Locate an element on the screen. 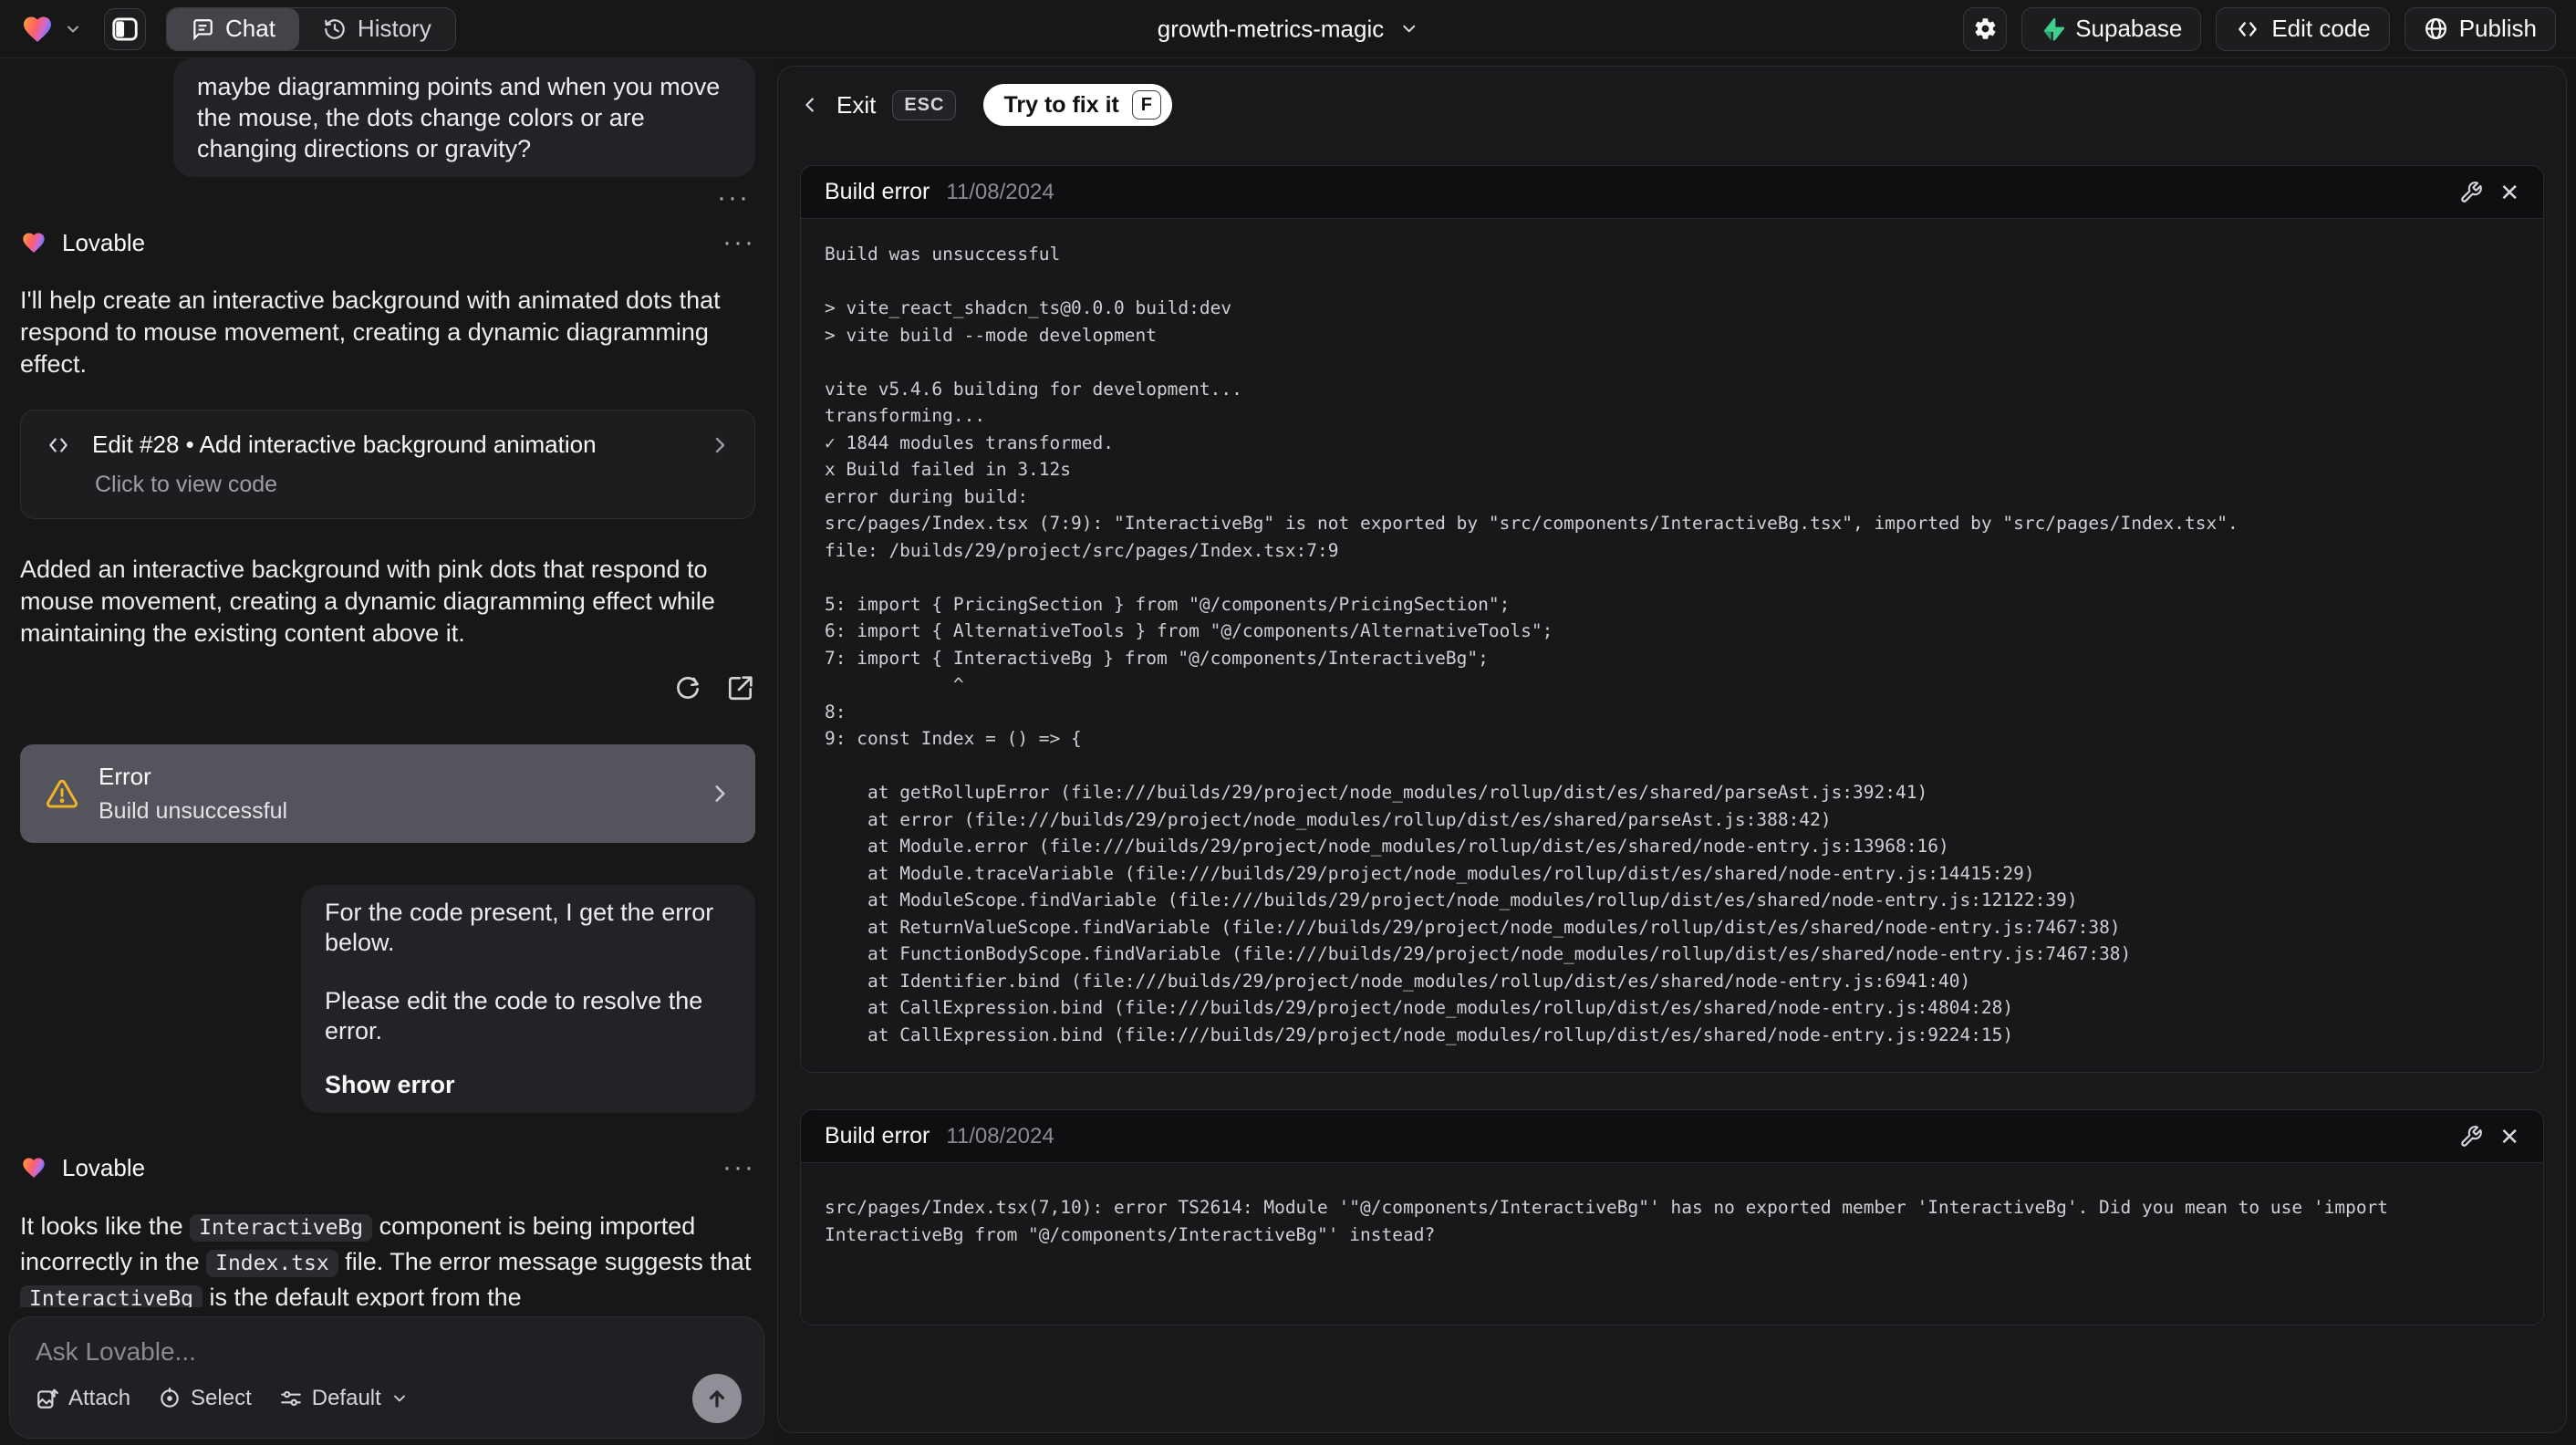 The height and width of the screenshot is (1445, 2576). exit-label: Exit is located at coordinates (856, 104).